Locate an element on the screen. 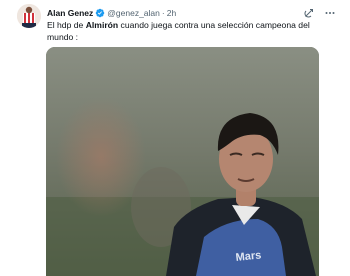 This screenshot has width=350, height=276. timestamp: 2h is located at coordinates (171, 13).